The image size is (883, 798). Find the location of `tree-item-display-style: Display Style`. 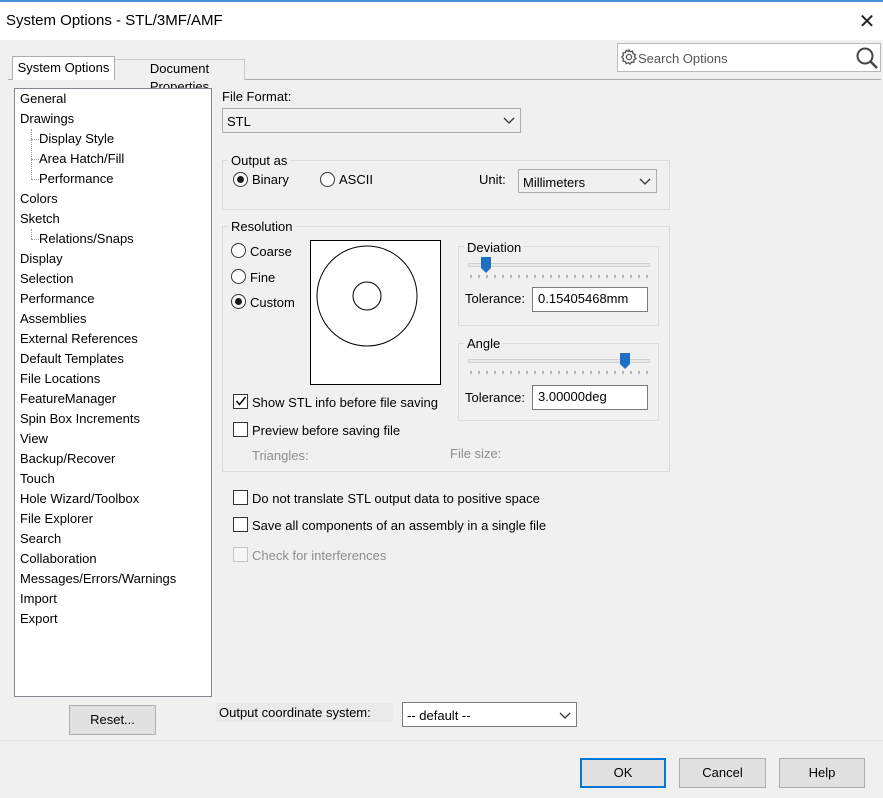

tree-item-display-style: Display Style is located at coordinates (76, 139).